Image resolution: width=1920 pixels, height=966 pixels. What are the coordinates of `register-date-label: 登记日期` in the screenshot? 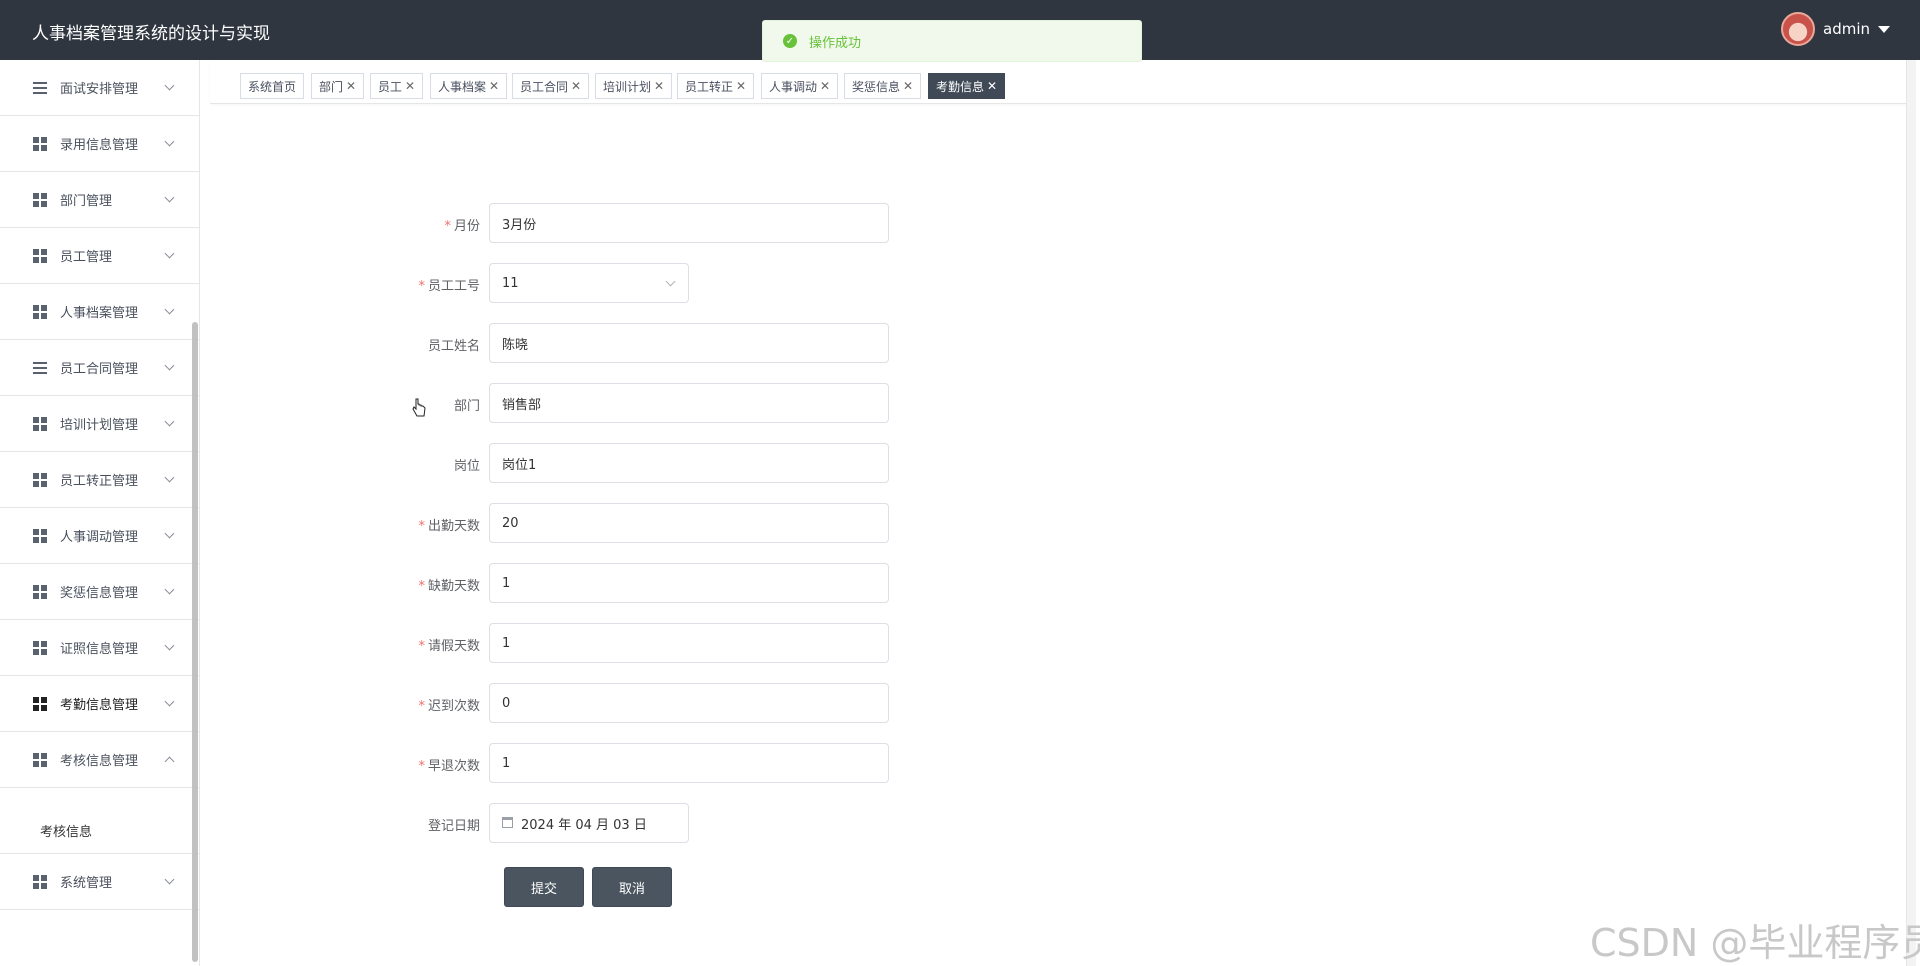 It's located at (453, 826).